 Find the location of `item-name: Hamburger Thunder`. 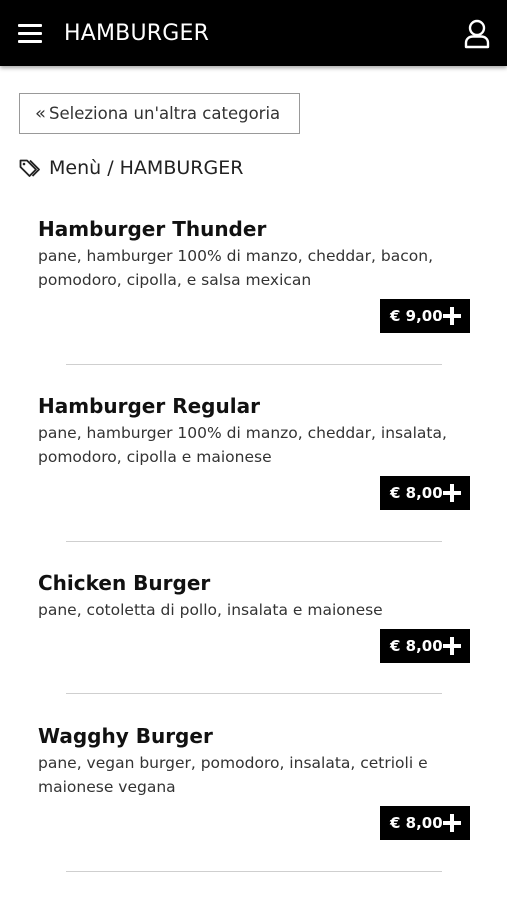

item-name: Hamburger Thunder is located at coordinates (152, 229).